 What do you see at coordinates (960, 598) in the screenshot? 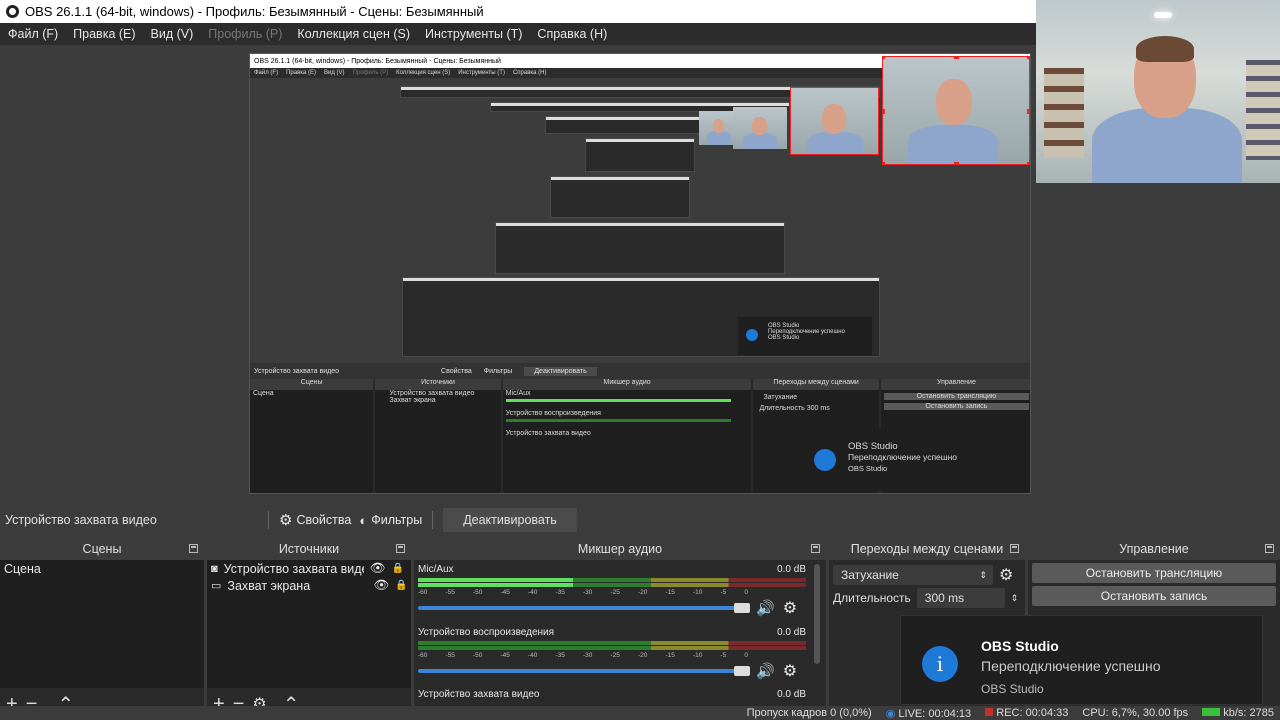
I see `duration-input: 300 ms` at bounding box center [960, 598].